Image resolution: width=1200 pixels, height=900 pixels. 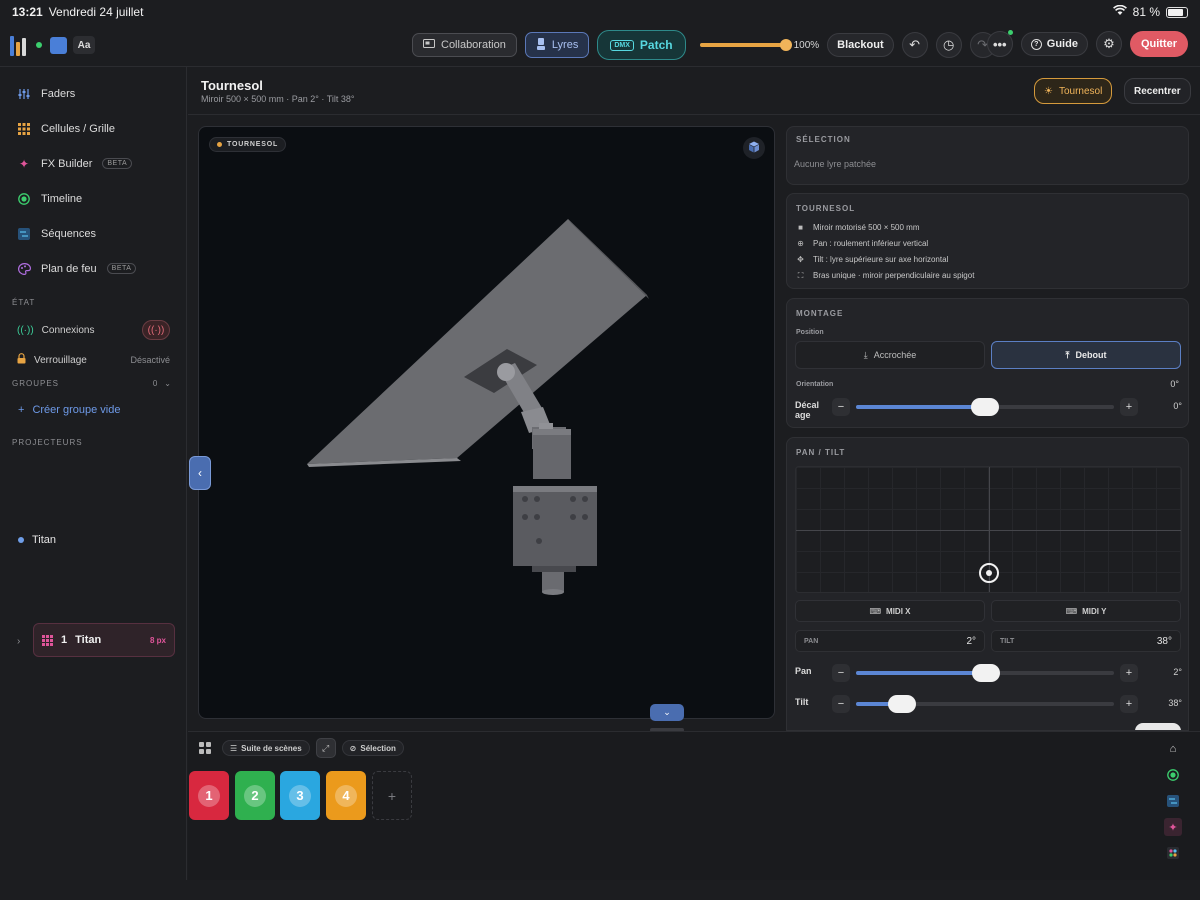 What do you see at coordinates (84, 45) in the screenshot?
I see `font-size-button: Aa` at bounding box center [84, 45].